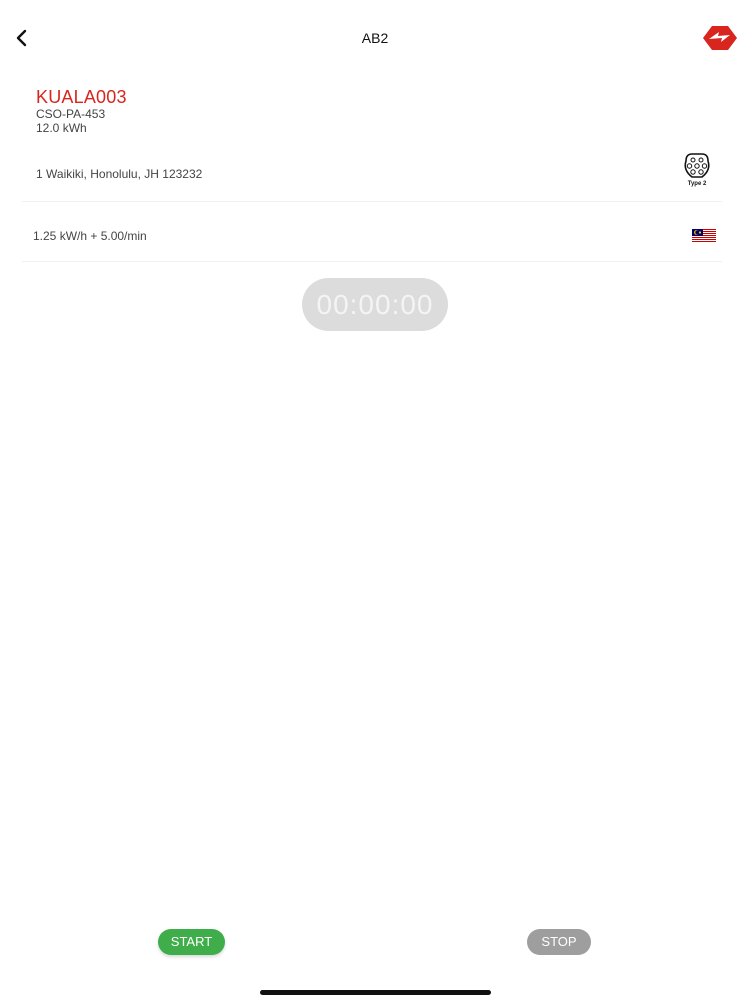 The width and height of the screenshot is (750, 1000). Describe the element at coordinates (375, 304) in the screenshot. I see `charging-timer: 00:00:00` at that location.